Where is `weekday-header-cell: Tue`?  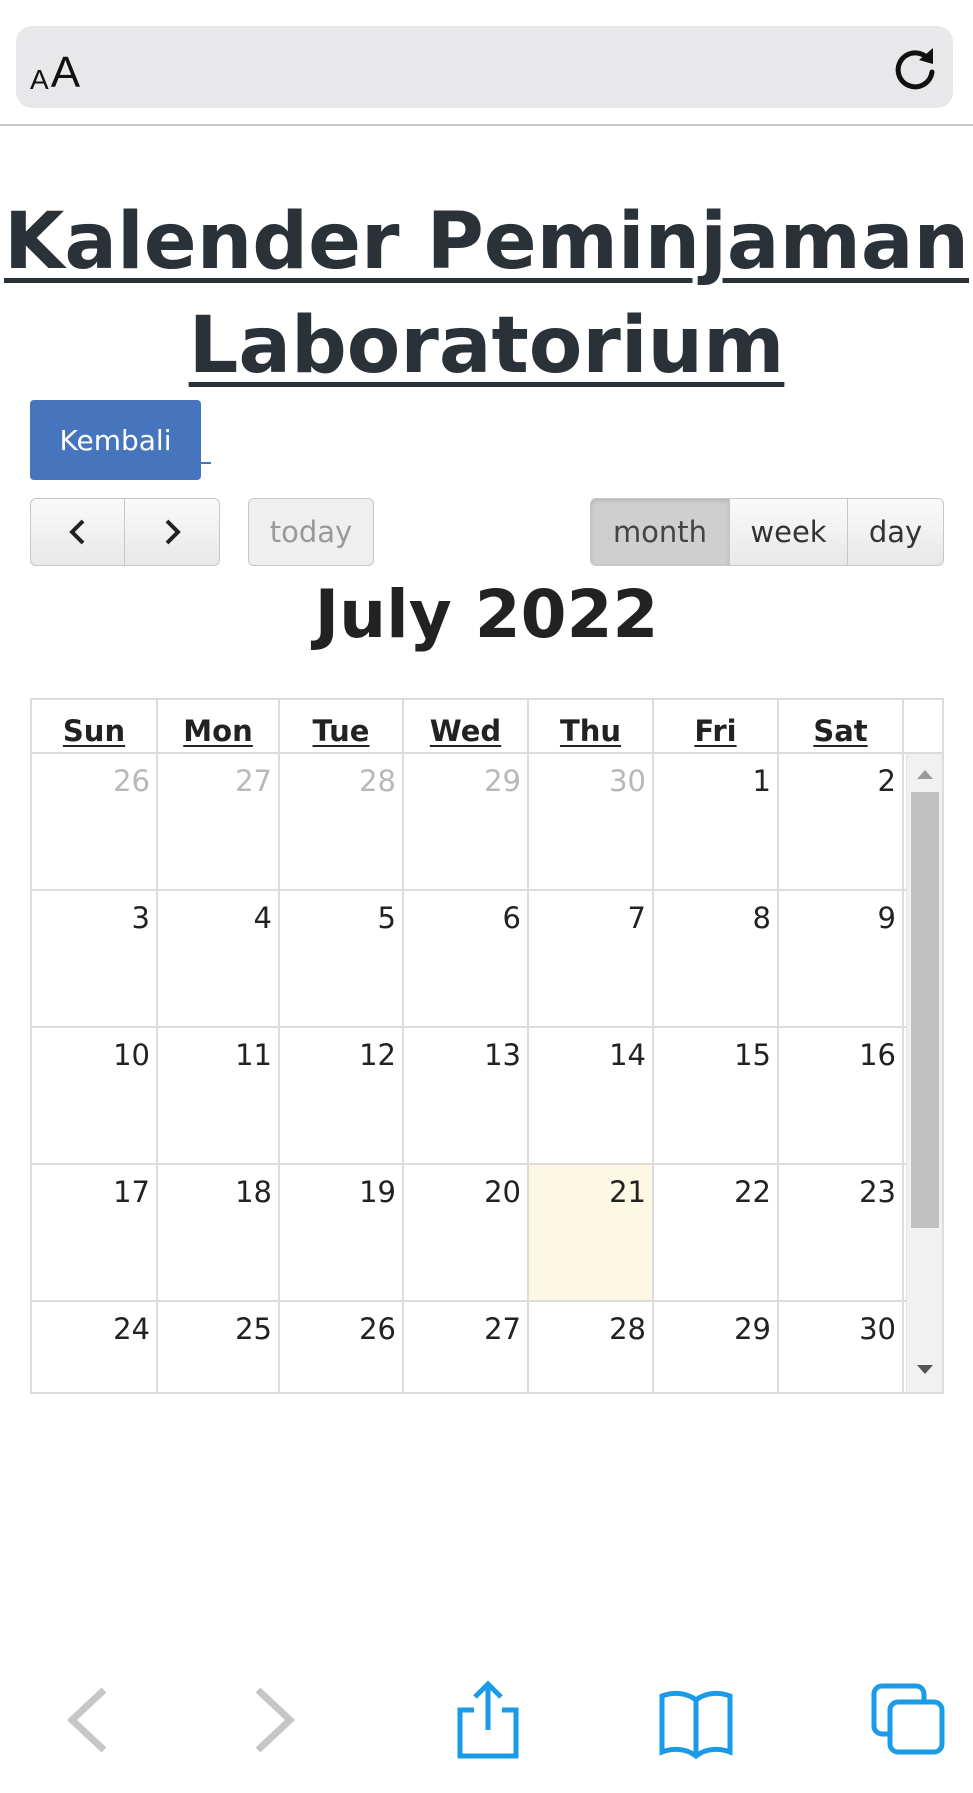
weekday-header-cell: Tue is located at coordinates (342, 726).